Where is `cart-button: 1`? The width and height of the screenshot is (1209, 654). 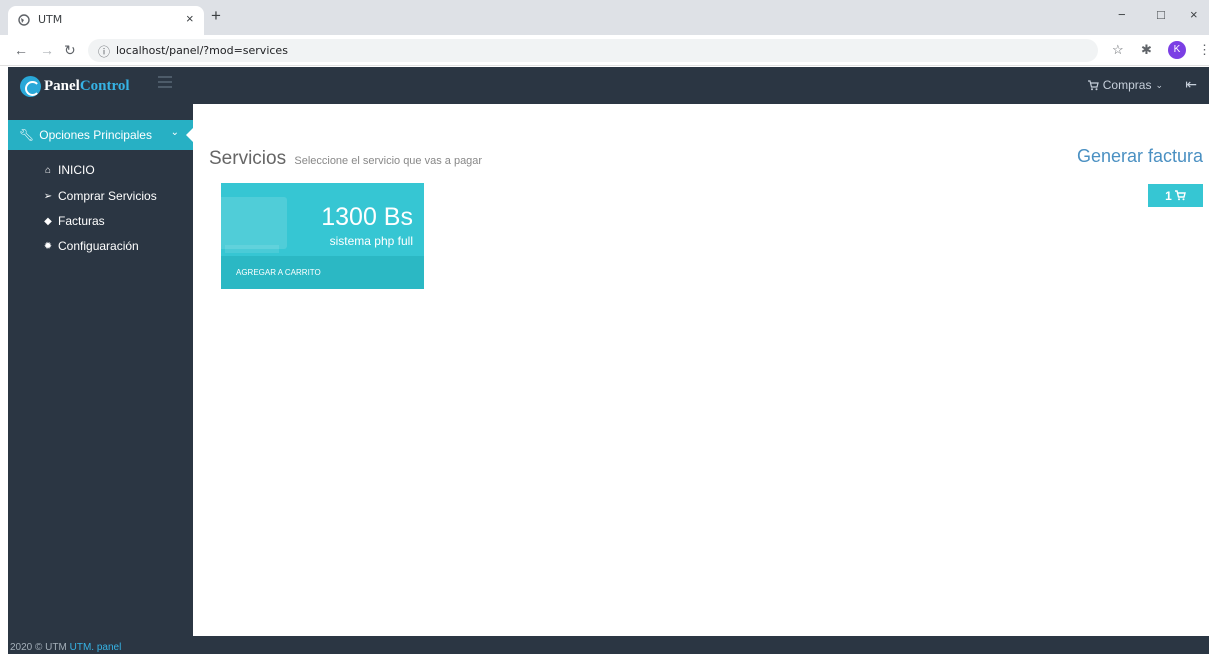
cart-button: 1 is located at coordinates (1175, 195).